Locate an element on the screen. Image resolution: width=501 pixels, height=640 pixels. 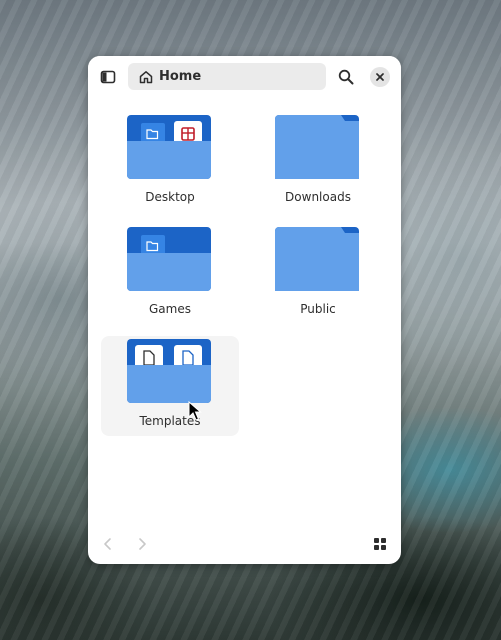
search-button is located at coordinates (346, 77).